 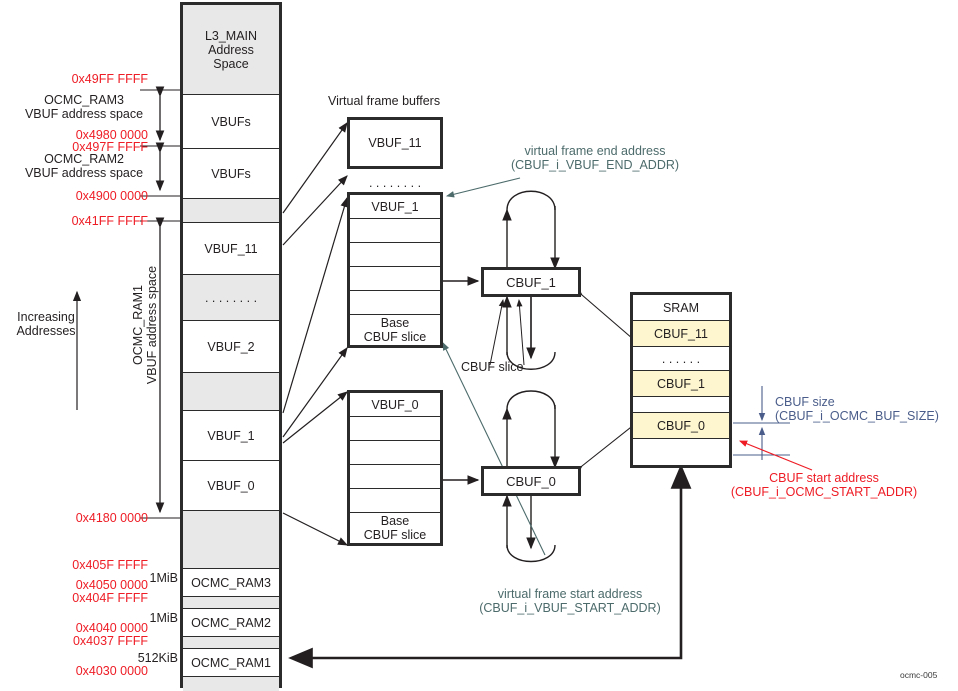 What do you see at coordinates (84, 166) in the screenshot?
I see `span-label-ocmc-ram2: OCMC_RAM2 VBUF address space` at bounding box center [84, 166].